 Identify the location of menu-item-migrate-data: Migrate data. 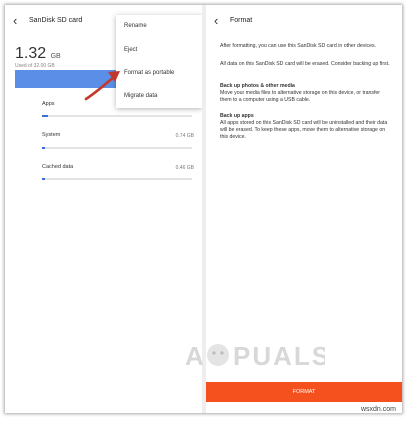
(140, 96).